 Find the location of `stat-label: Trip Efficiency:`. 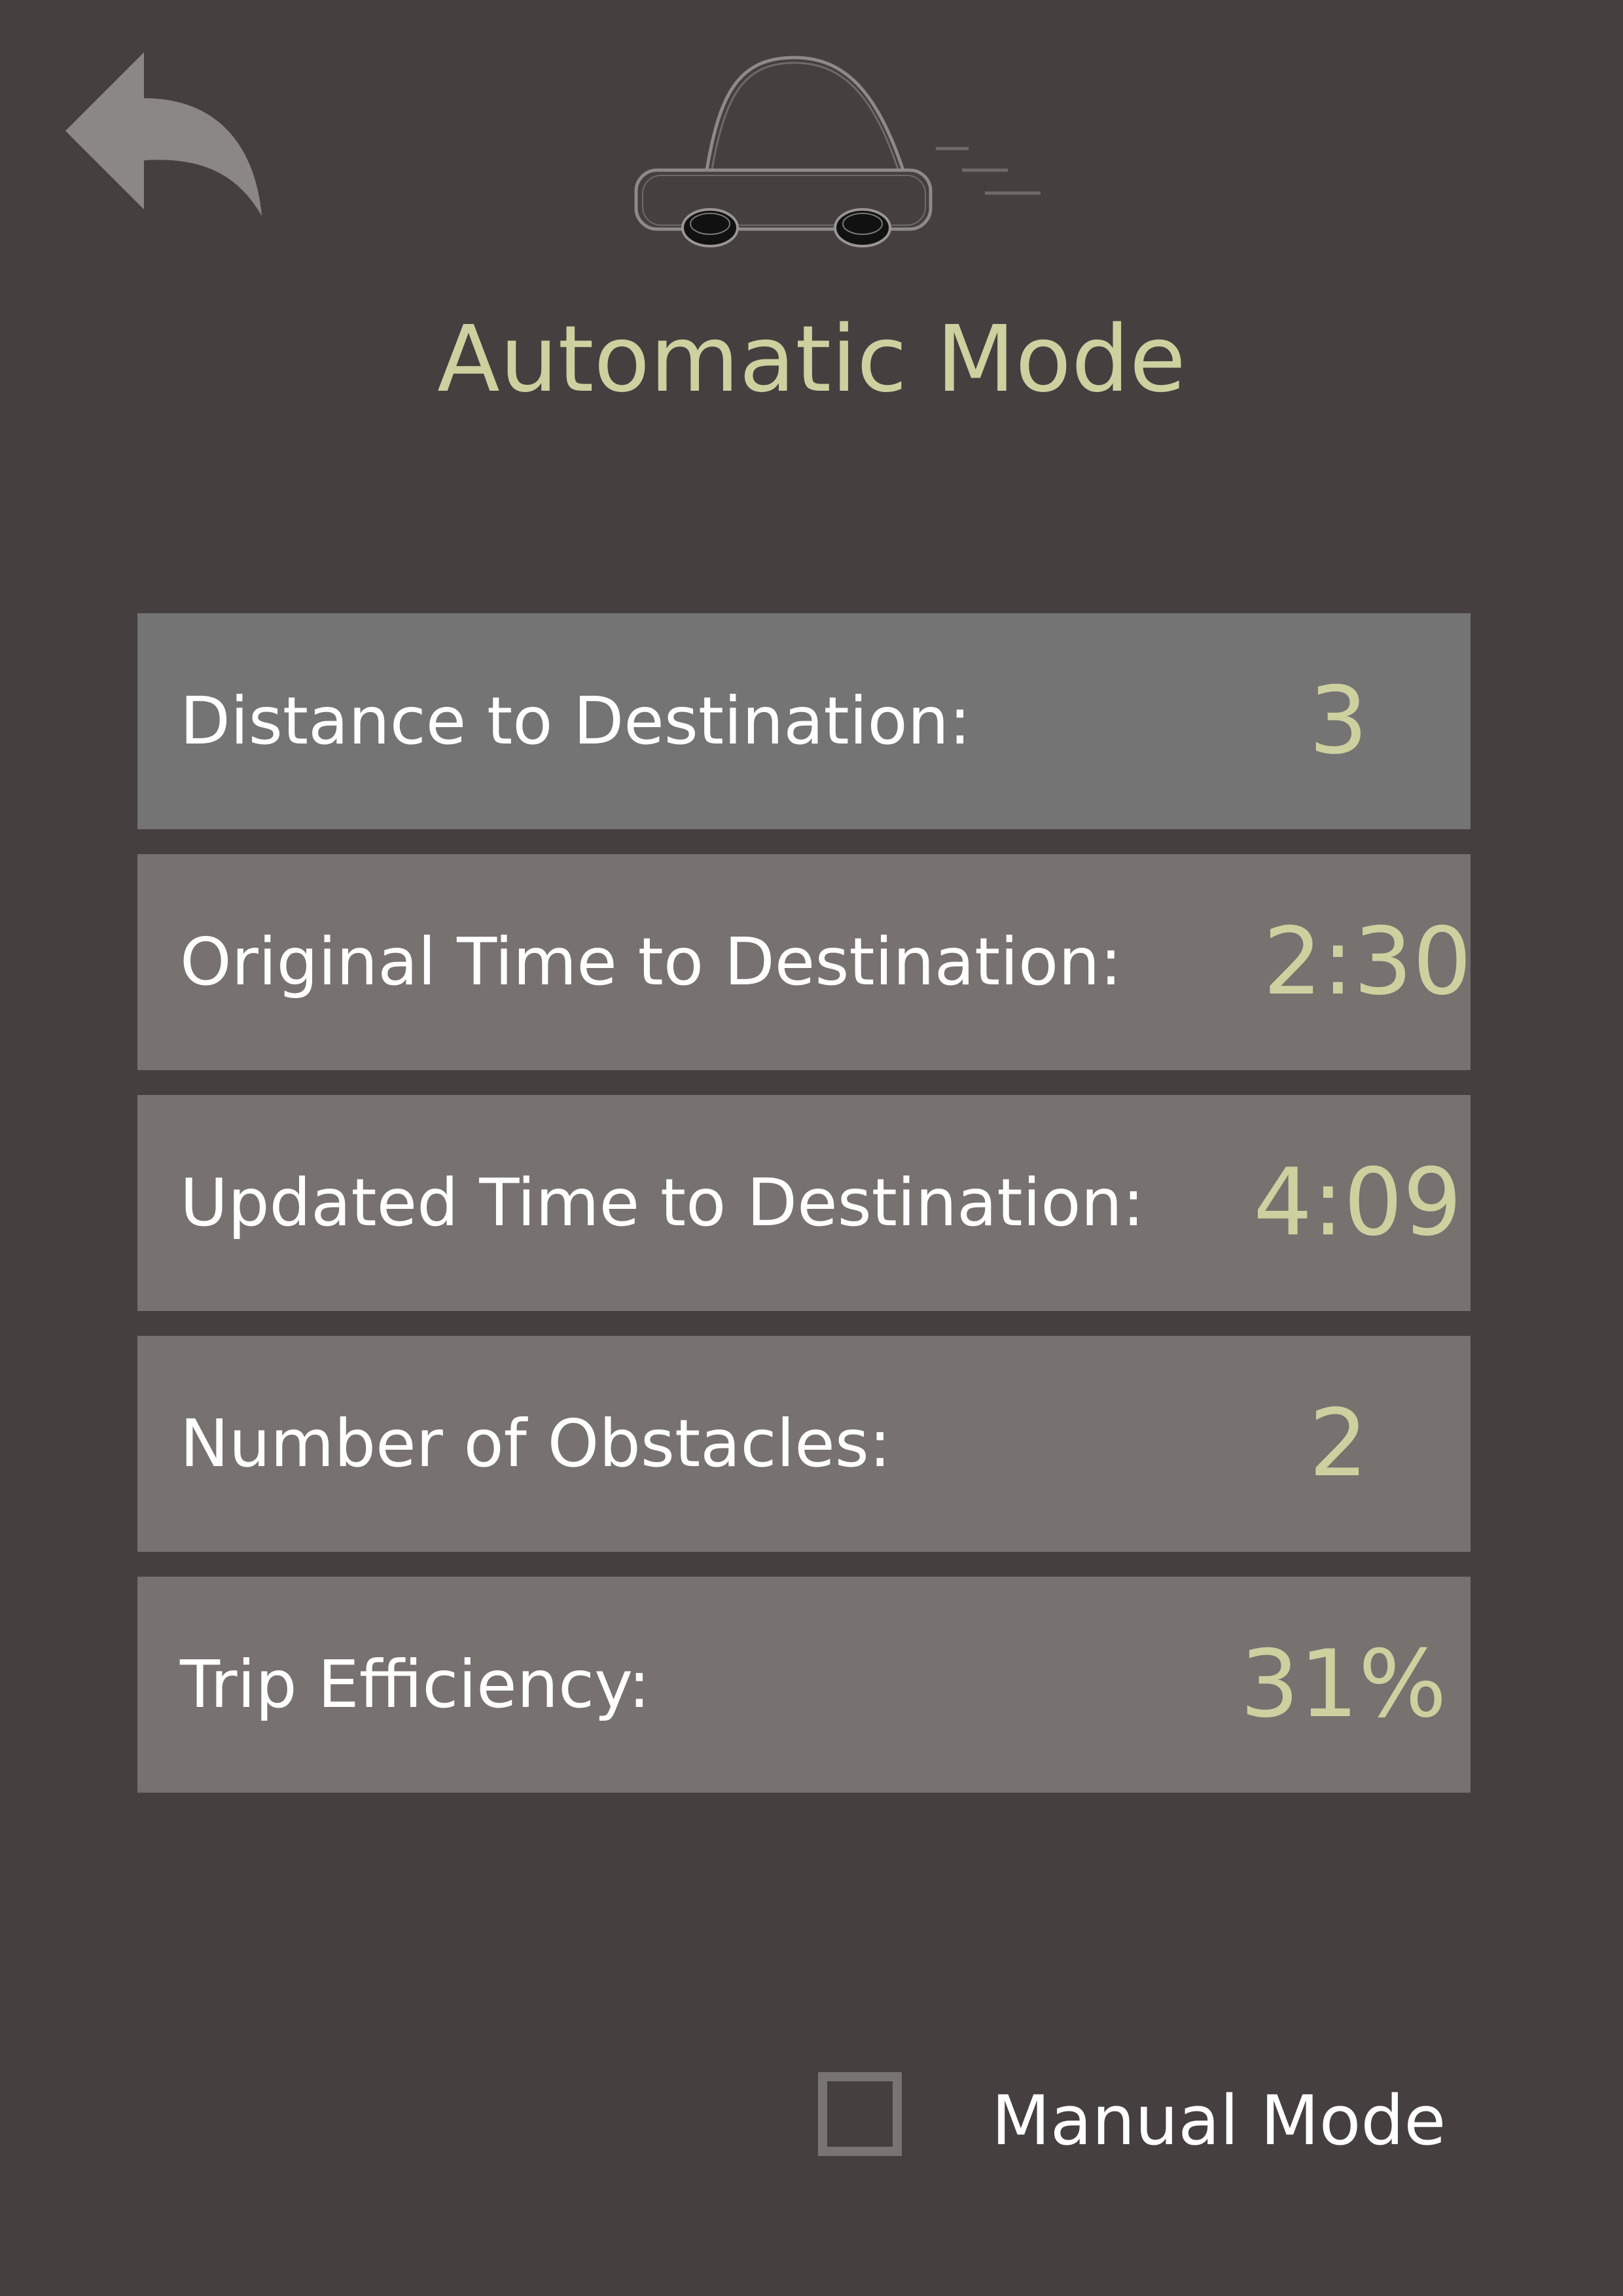

stat-label: Trip Efficiency: is located at coordinates (415, 1684).